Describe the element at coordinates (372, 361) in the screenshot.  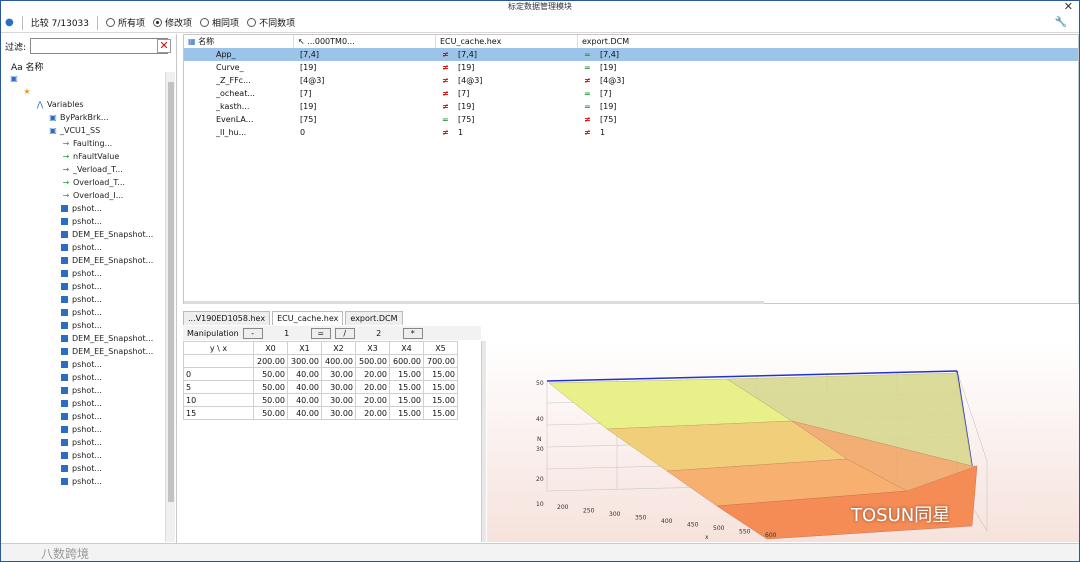
I see `table-x-value: 500.00` at that location.